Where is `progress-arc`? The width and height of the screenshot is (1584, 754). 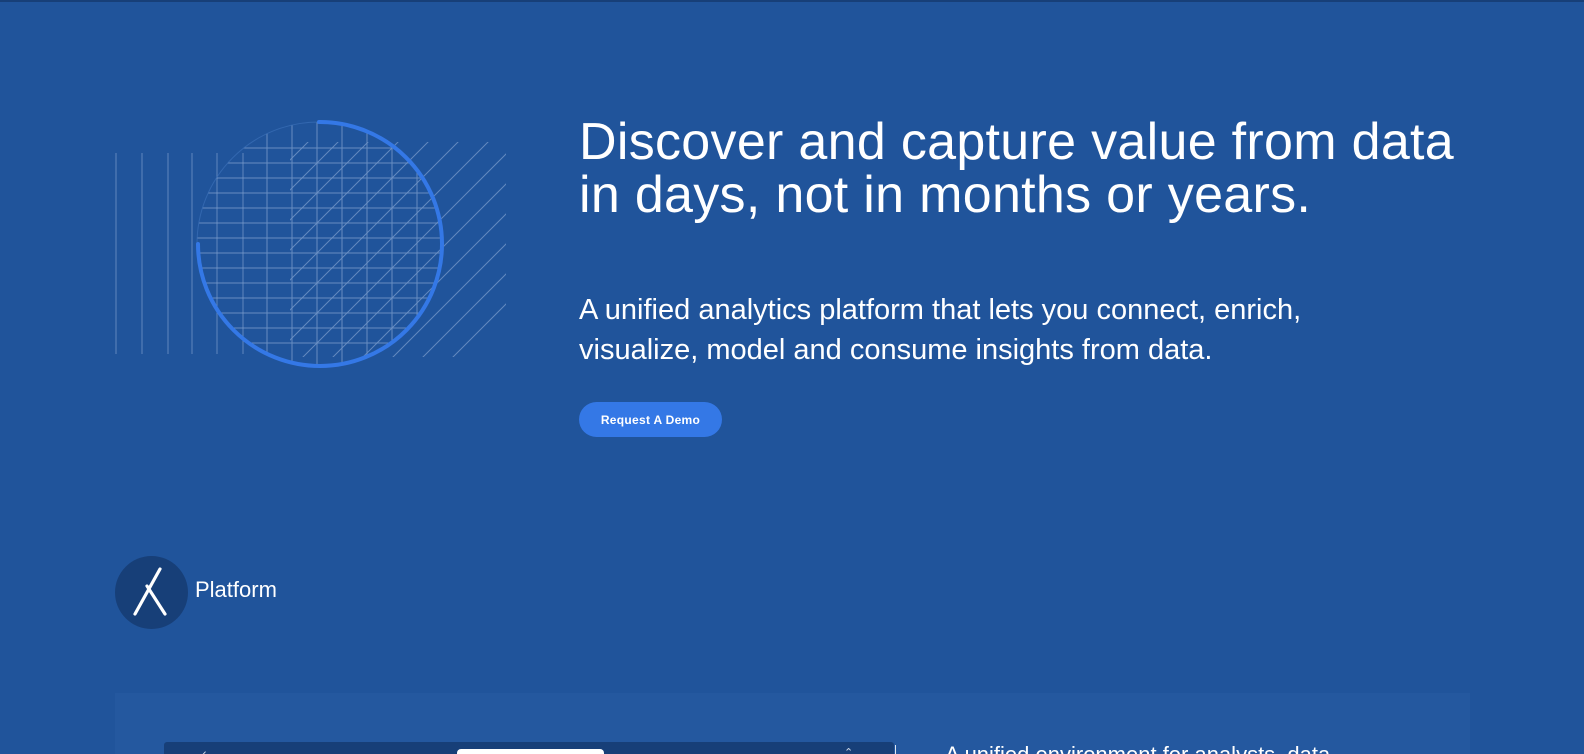
progress-arc is located at coordinates (320, 243).